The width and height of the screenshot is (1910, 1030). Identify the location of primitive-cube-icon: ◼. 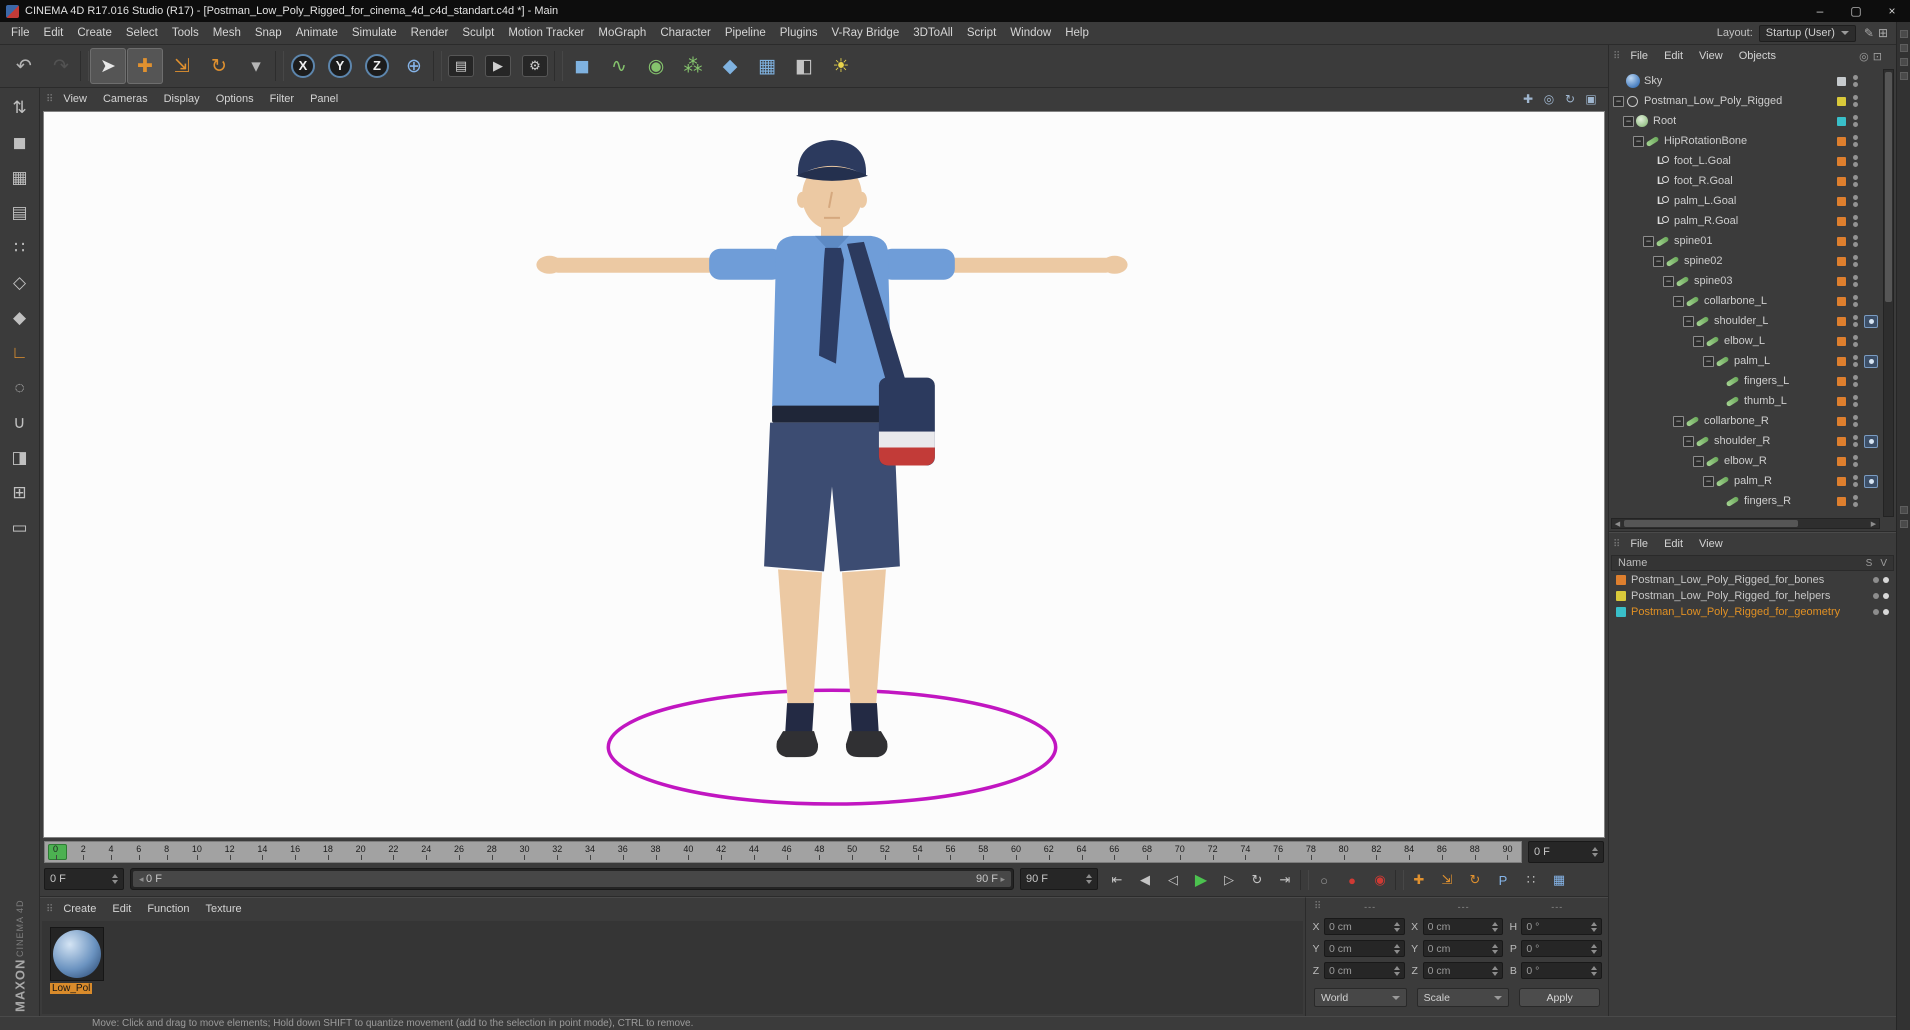
(582, 66).